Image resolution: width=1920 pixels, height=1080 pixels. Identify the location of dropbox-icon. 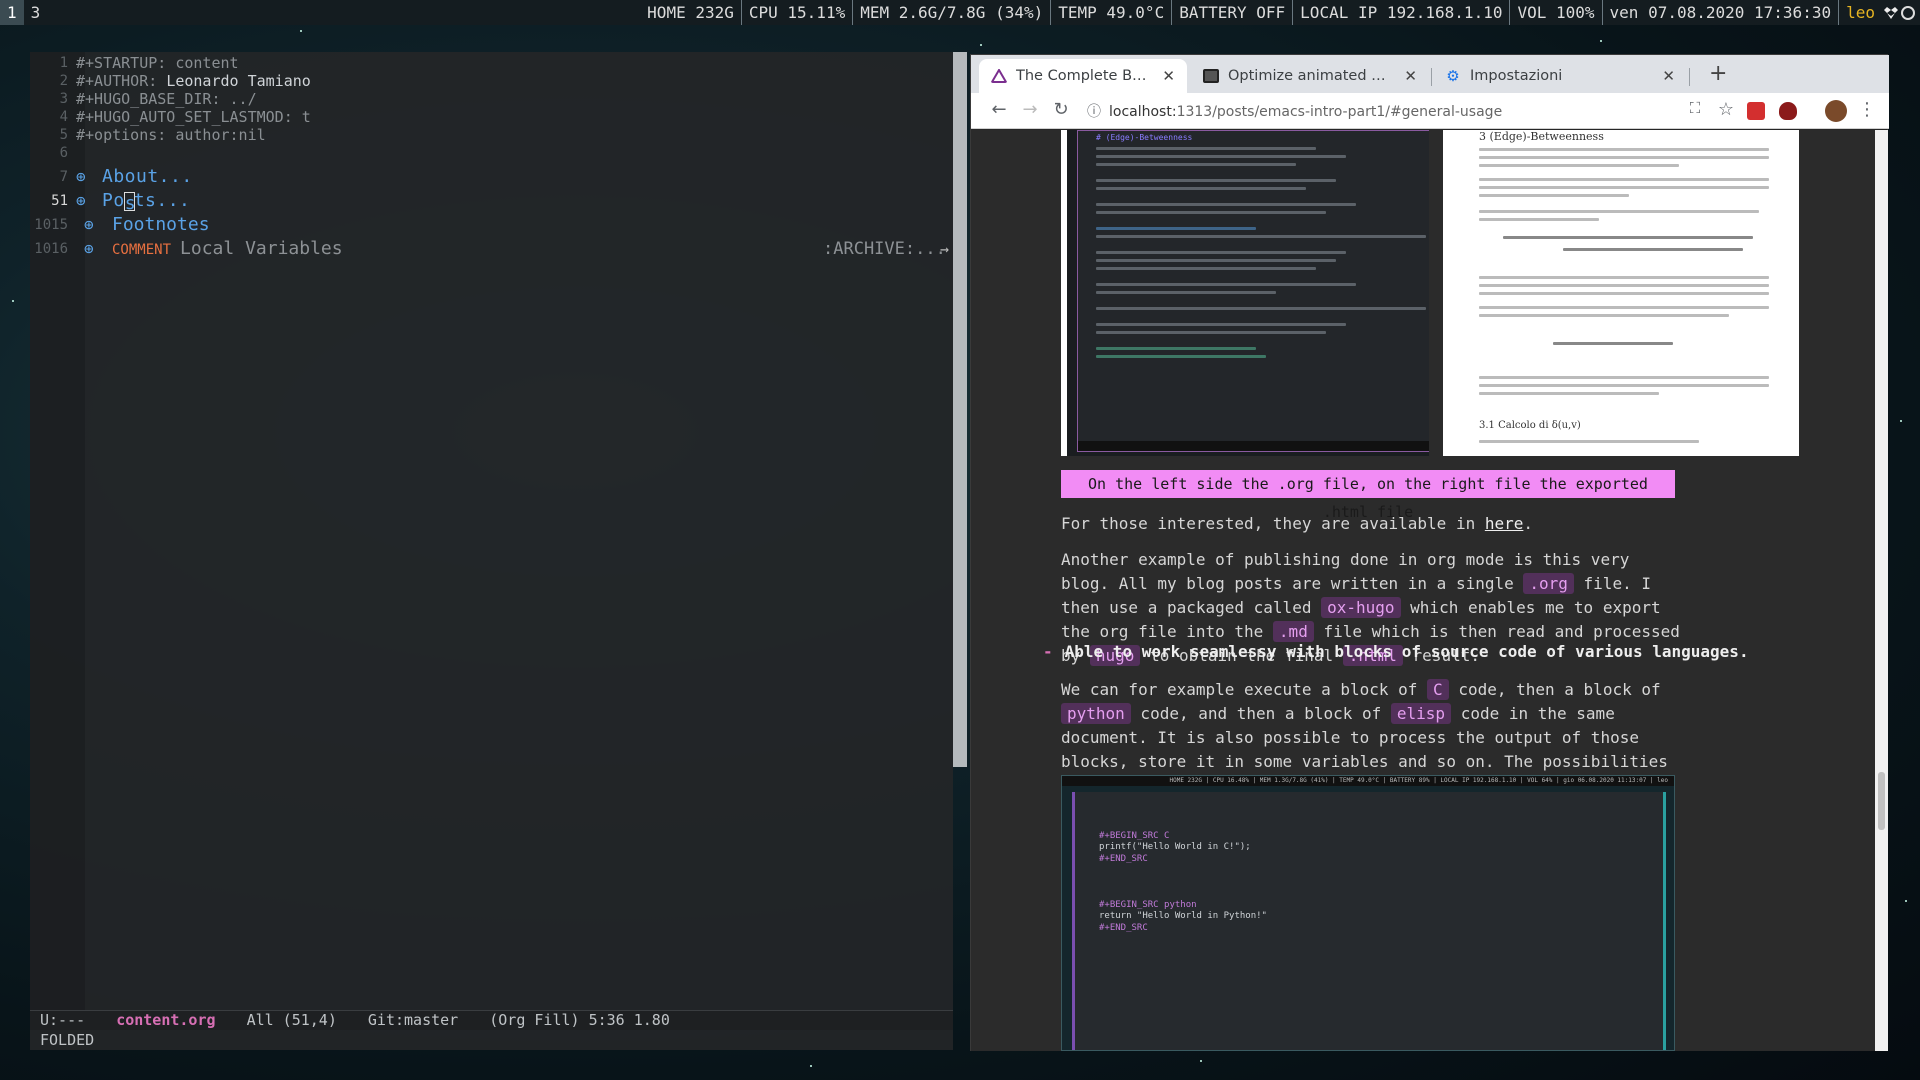
(1891, 13).